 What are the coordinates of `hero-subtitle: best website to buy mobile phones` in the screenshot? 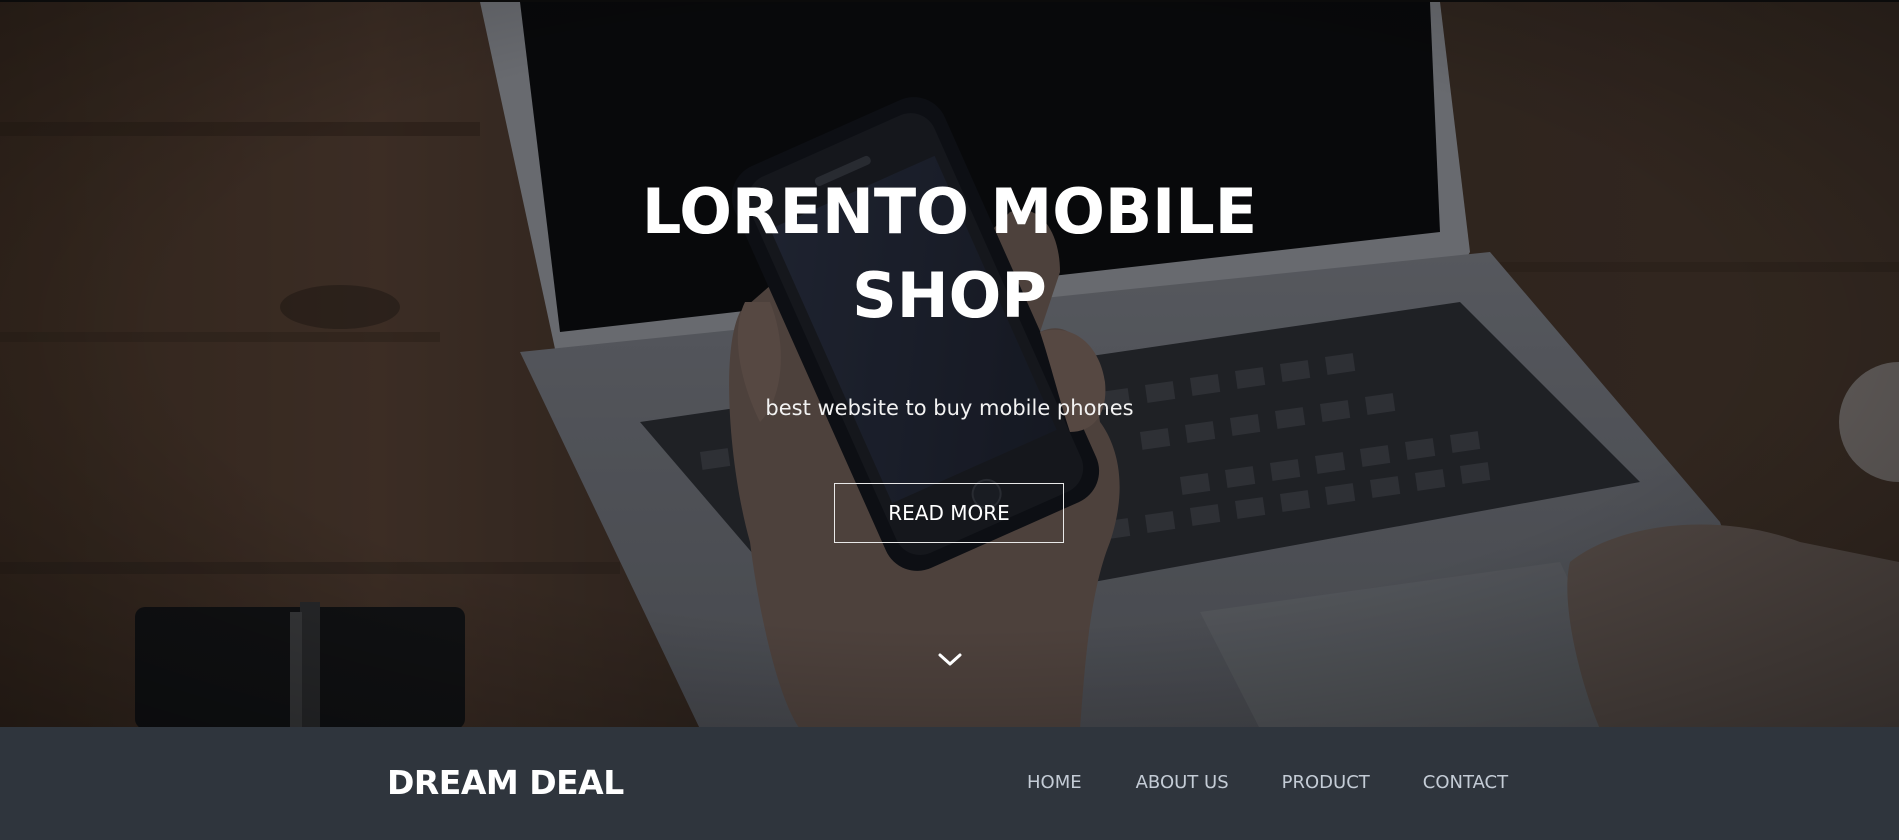 It's located at (949, 408).